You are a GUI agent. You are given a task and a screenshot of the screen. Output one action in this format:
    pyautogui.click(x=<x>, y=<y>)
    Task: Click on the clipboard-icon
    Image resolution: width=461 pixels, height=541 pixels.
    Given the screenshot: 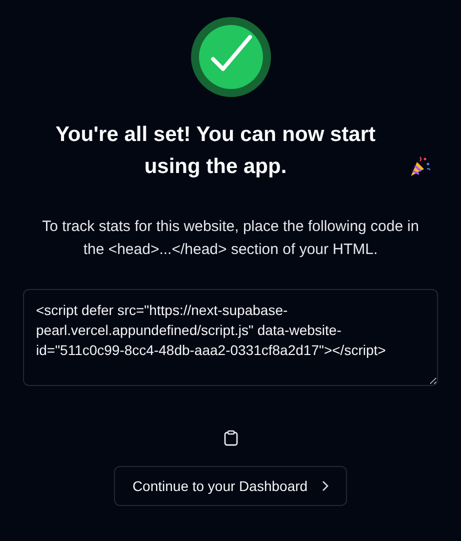 What is the action you would take?
    pyautogui.click(x=231, y=438)
    